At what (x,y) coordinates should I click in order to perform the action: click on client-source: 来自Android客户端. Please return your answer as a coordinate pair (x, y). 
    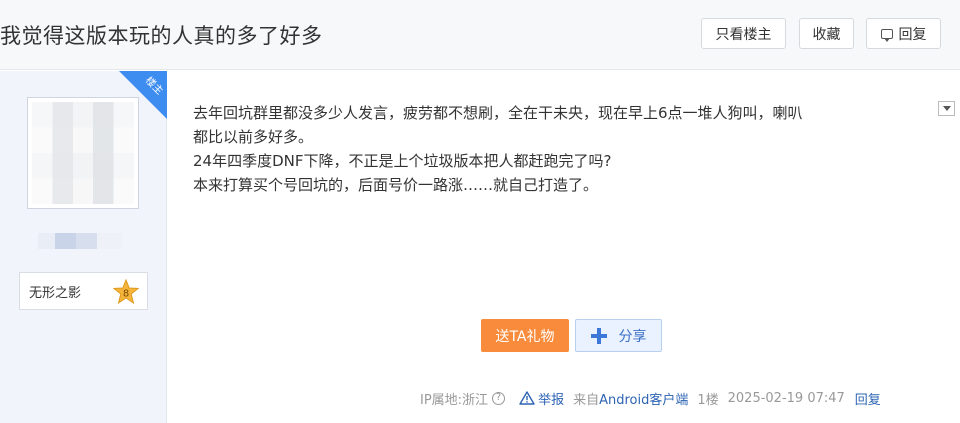
    Looking at the image, I should click on (630, 398).